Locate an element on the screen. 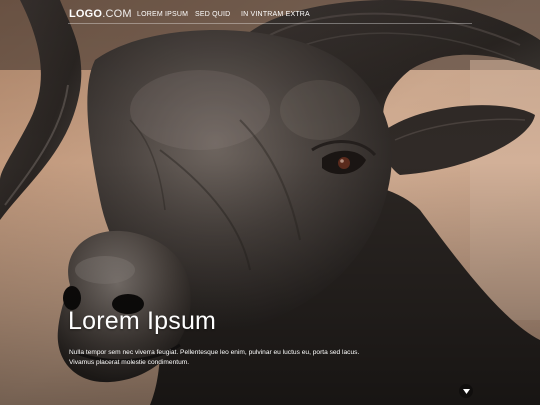  nav-item-lorem-ipsum: LOREM IPSUM is located at coordinates (162, 15).